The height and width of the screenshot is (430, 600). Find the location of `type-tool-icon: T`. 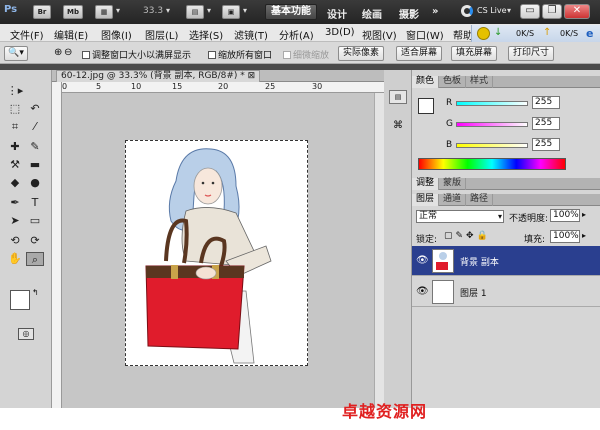

type-tool-icon: T is located at coordinates (35, 203).